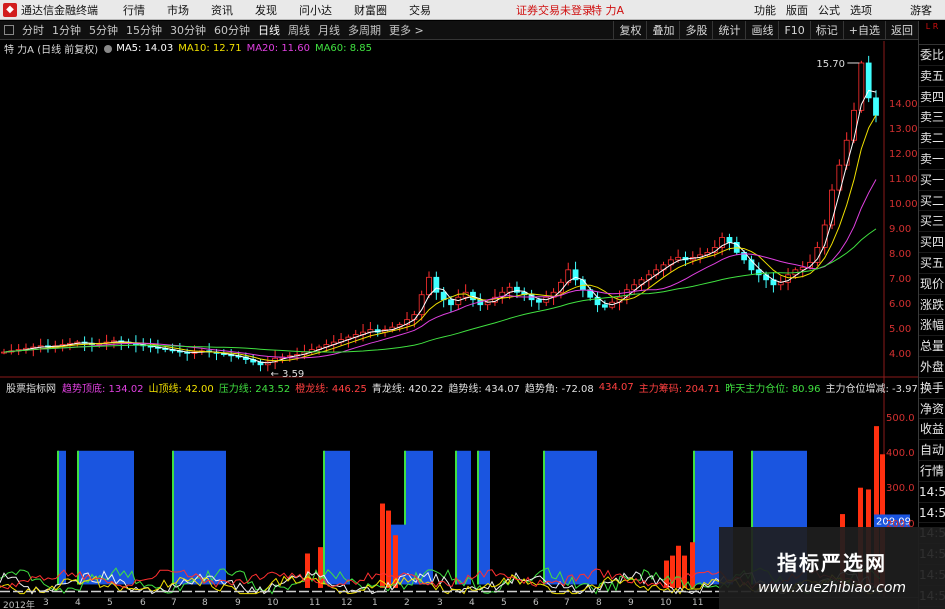  I want to click on panel-item: 卖一, so click(932, 159).